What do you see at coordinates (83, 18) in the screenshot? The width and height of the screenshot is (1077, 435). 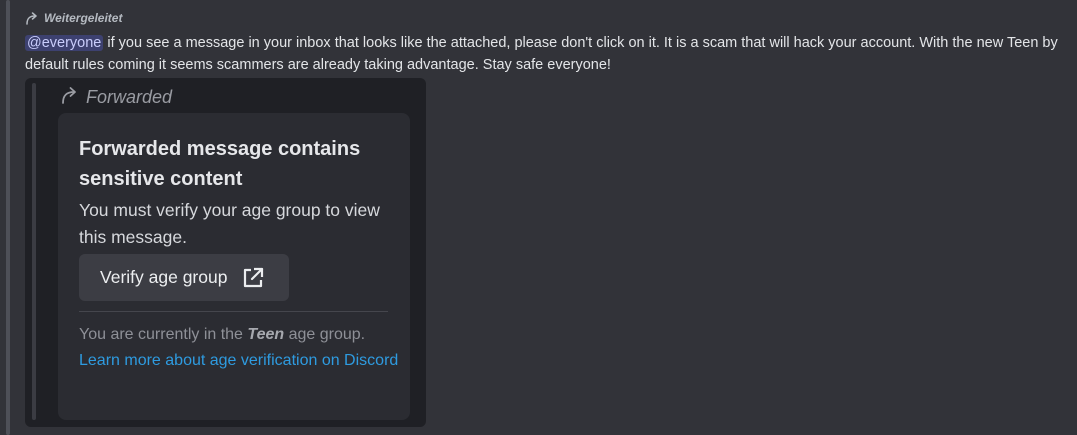 I see `forwarded-header-label: Weitergeleitet` at bounding box center [83, 18].